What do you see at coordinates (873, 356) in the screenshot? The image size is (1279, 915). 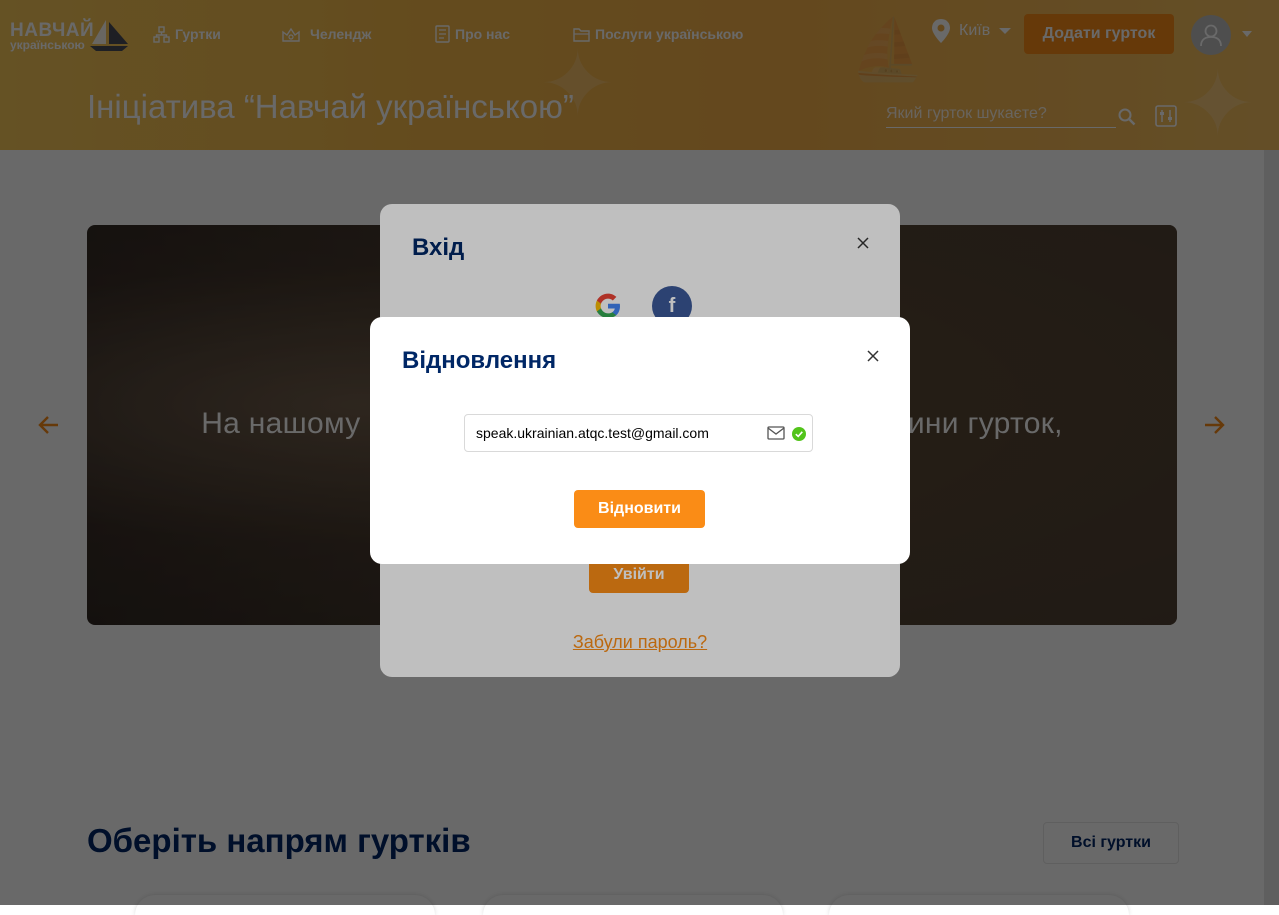 I see `close-icon` at bounding box center [873, 356].